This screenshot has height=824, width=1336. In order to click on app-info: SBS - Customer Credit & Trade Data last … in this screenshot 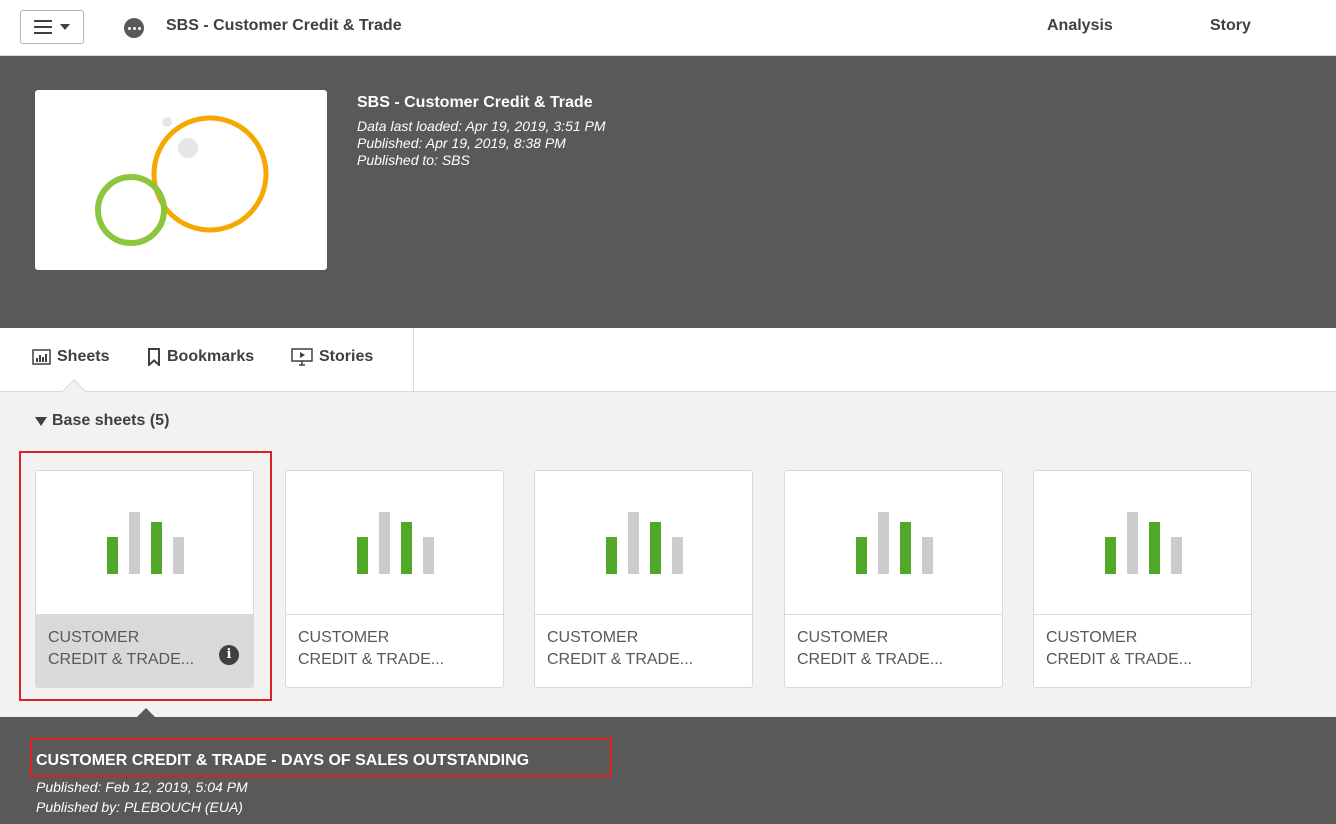, I will do `click(481, 131)`.